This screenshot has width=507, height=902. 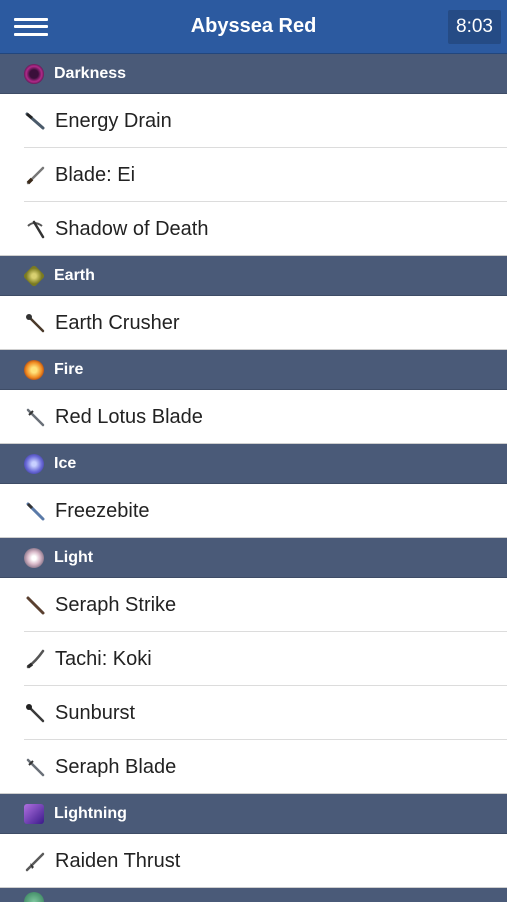 What do you see at coordinates (34, 557) in the screenshot?
I see `light-orb-icon` at bounding box center [34, 557].